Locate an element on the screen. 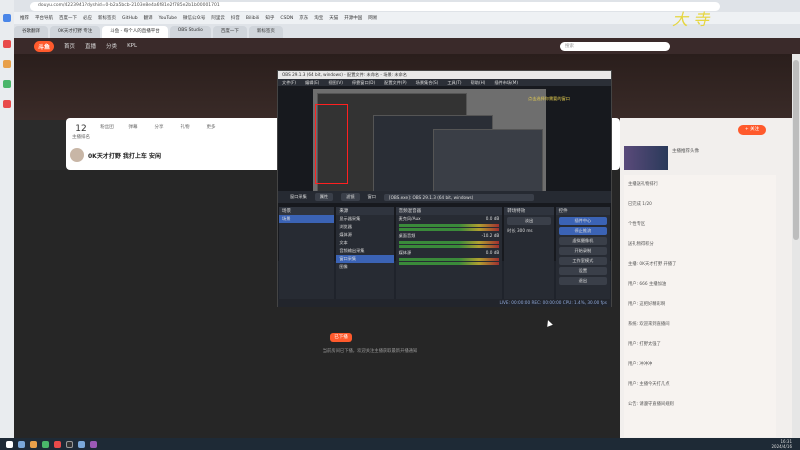 The height and width of the screenshot is (450, 800). bookmark-item: YouTube is located at coordinates (168, 18).